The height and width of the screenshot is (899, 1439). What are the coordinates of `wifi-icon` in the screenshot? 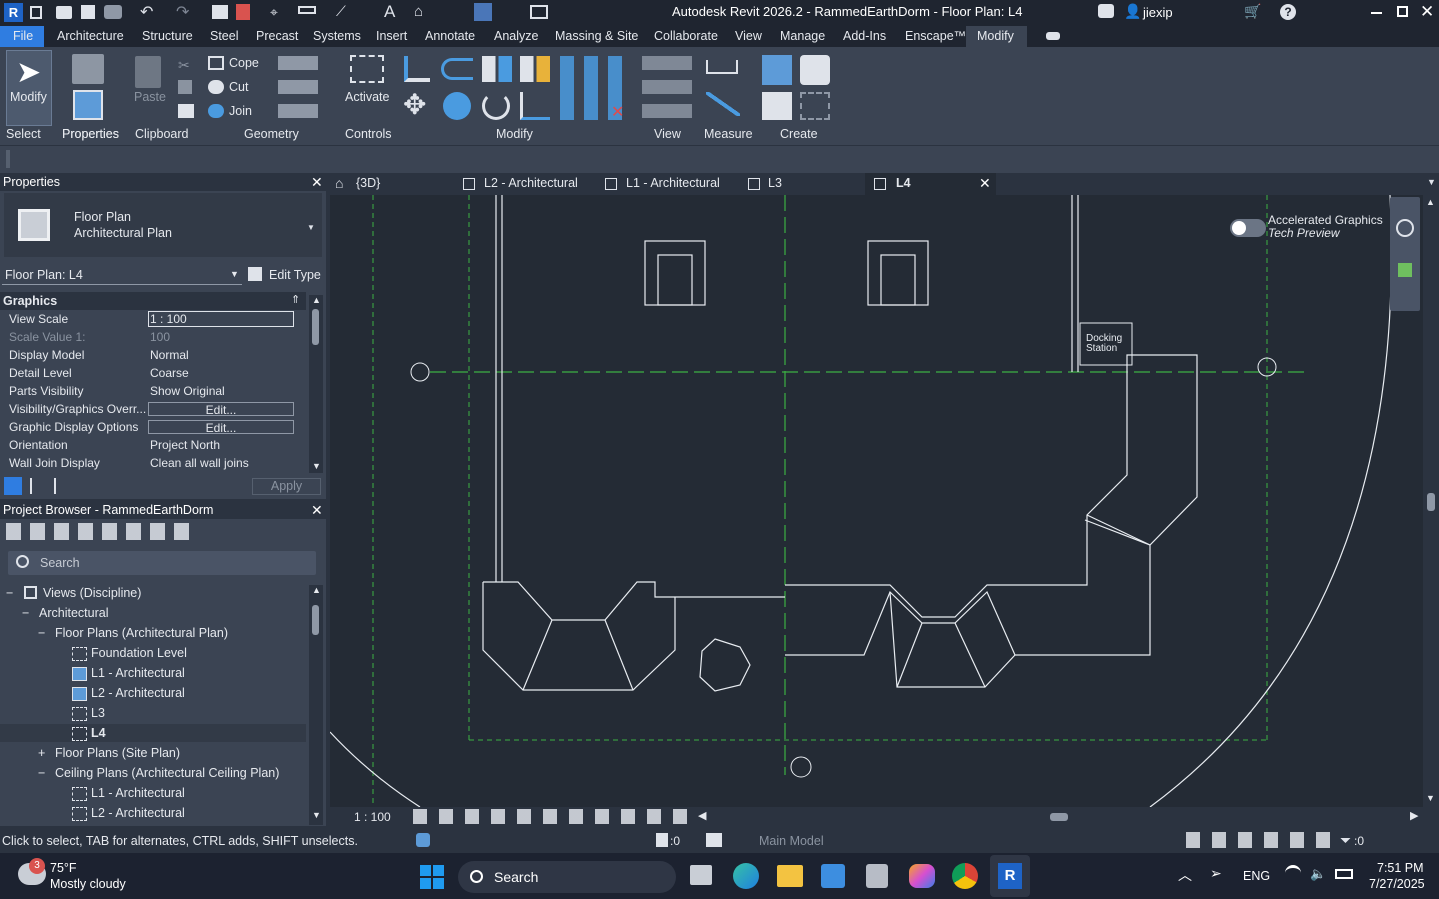 It's located at (1293, 873).